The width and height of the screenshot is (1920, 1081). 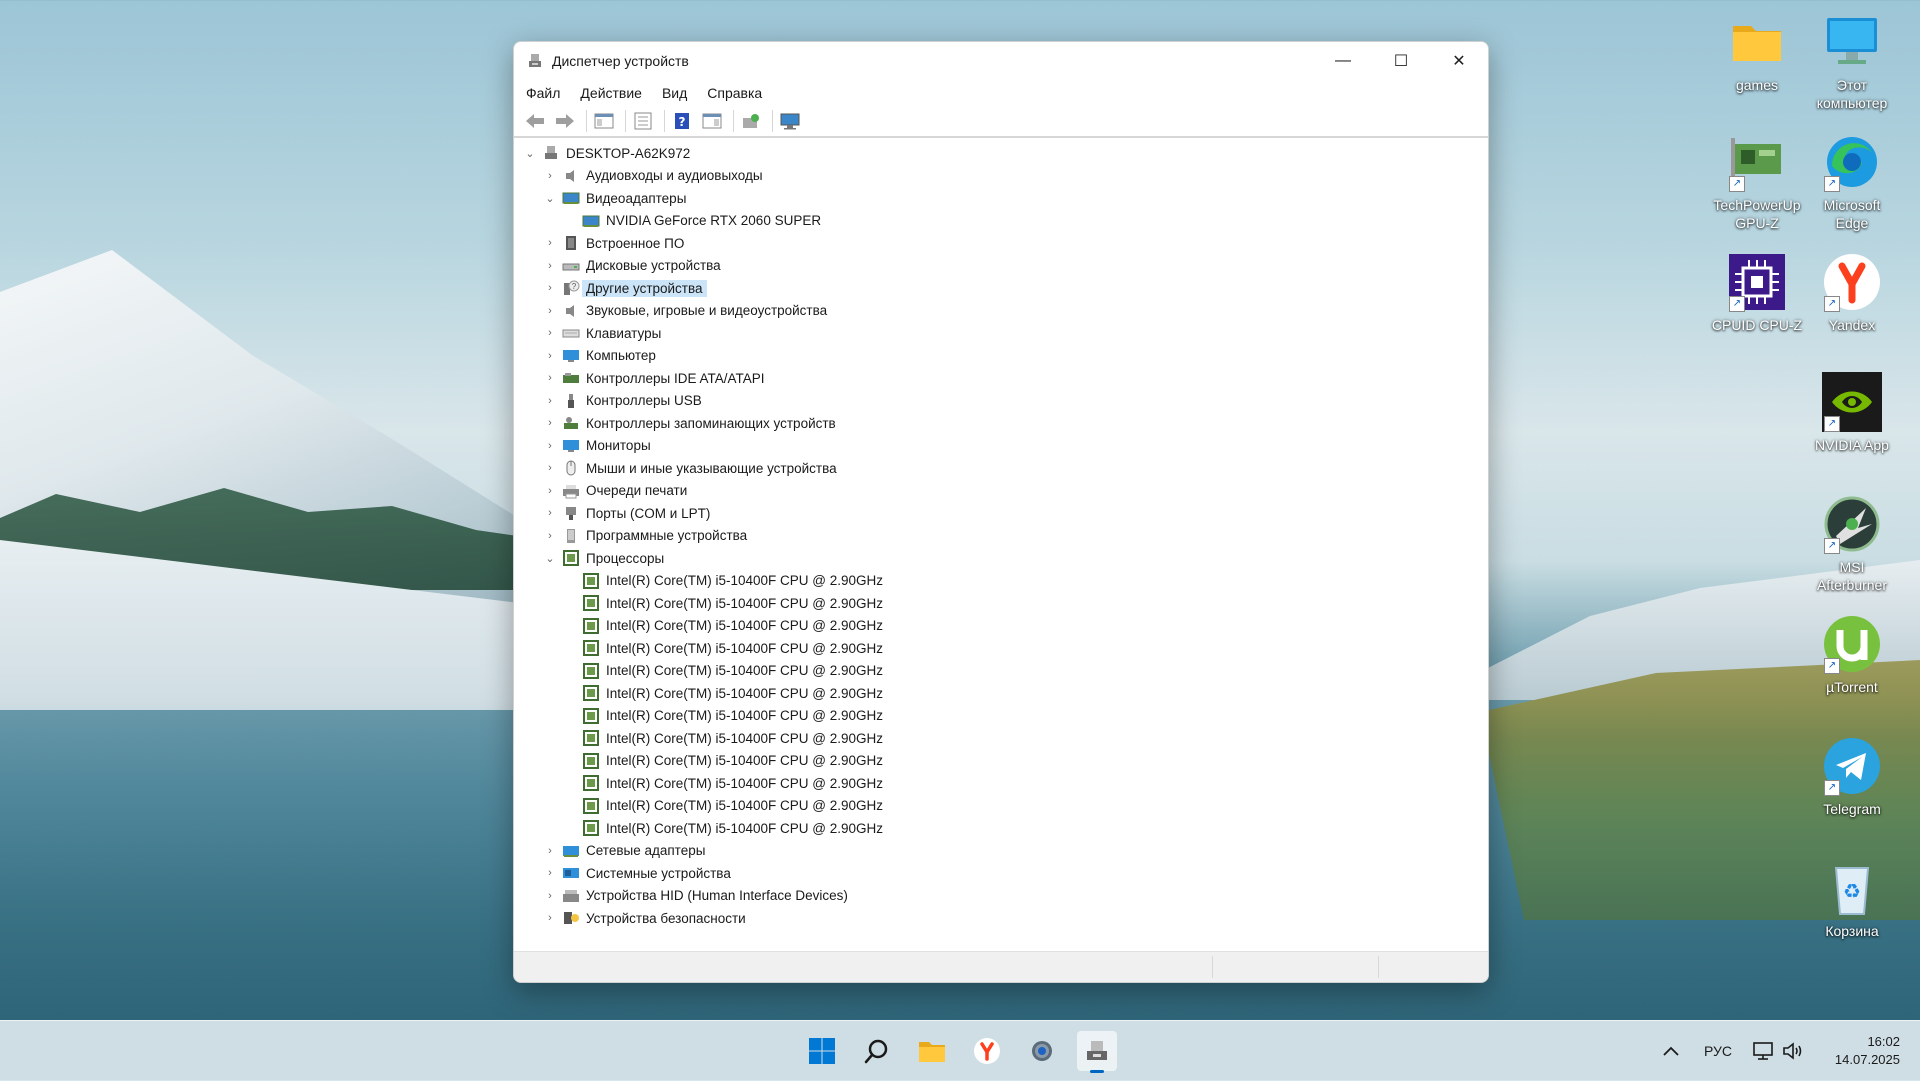 What do you see at coordinates (1001, 311) in the screenshot?
I see `tree-category-item: › Звуковые, игровые и видеоустройства` at bounding box center [1001, 311].